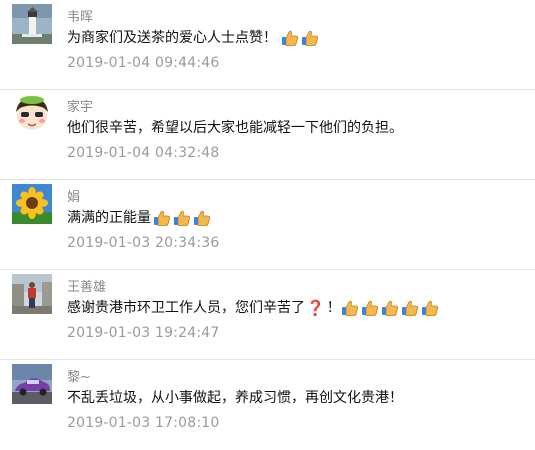 The width and height of the screenshot is (535, 450). I want to click on comment-content: 满满的正能量, so click(139, 218).